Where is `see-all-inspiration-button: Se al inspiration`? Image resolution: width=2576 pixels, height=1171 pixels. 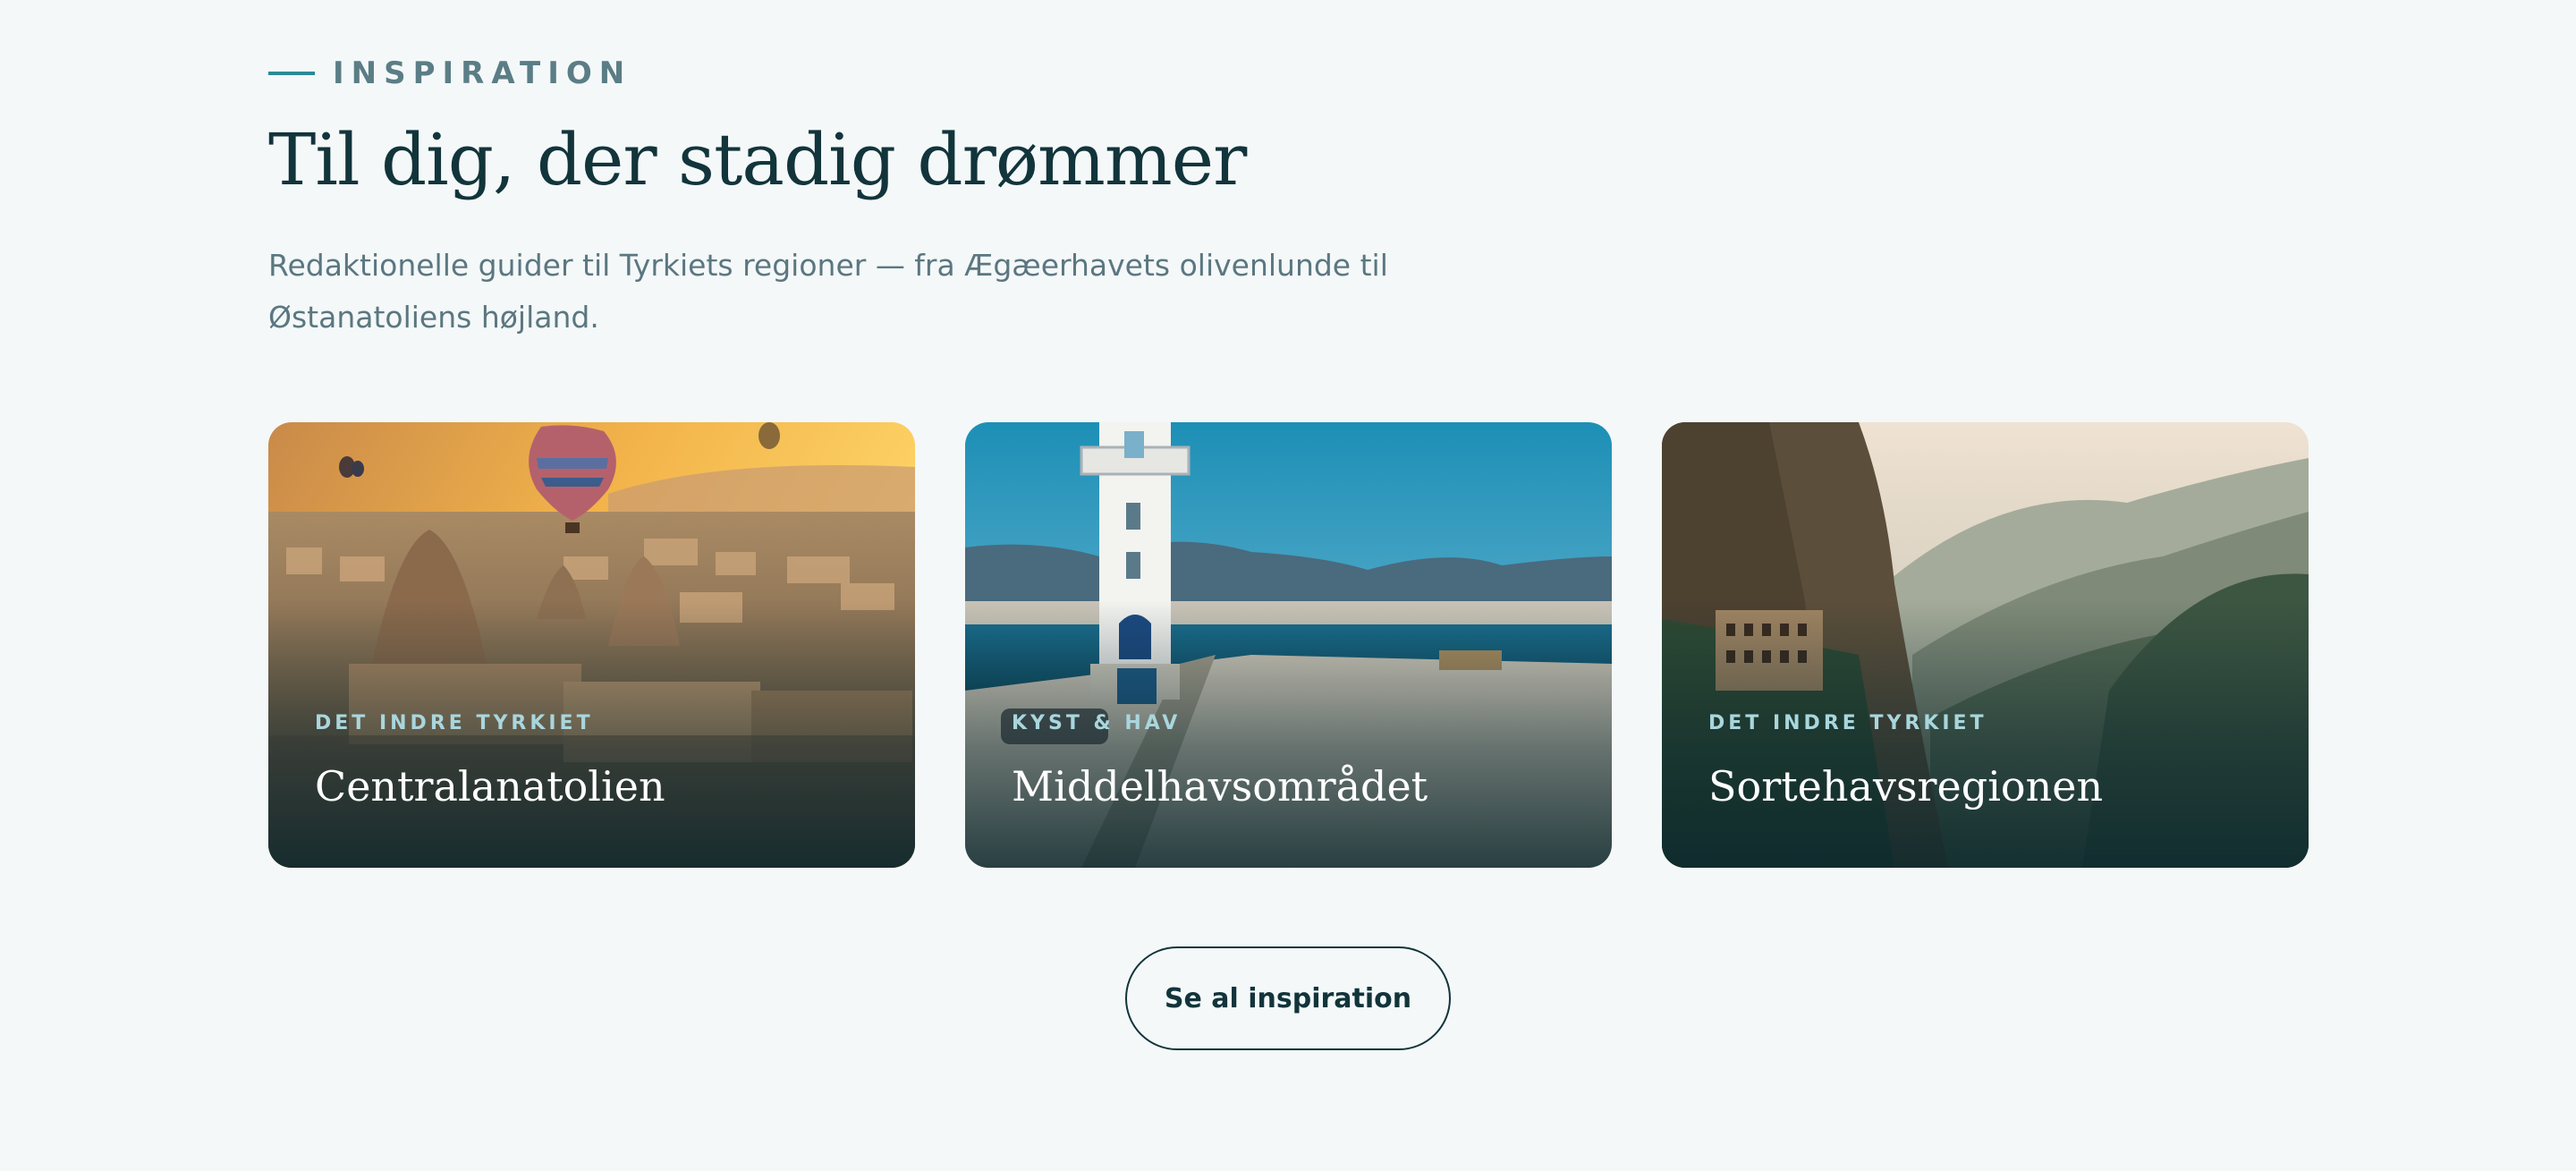 see-all-inspiration-button: Se al inspiration is located at coordinates (1288, 998).